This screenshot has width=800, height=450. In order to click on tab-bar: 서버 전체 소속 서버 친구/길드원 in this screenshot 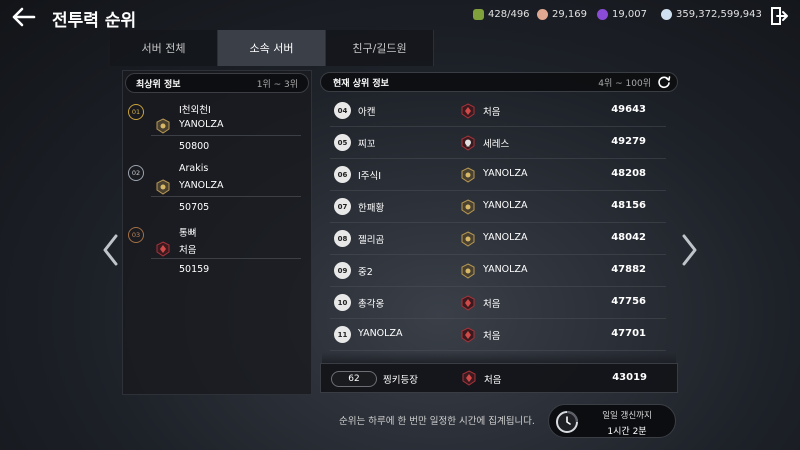, I will do `click(272, 48)`.